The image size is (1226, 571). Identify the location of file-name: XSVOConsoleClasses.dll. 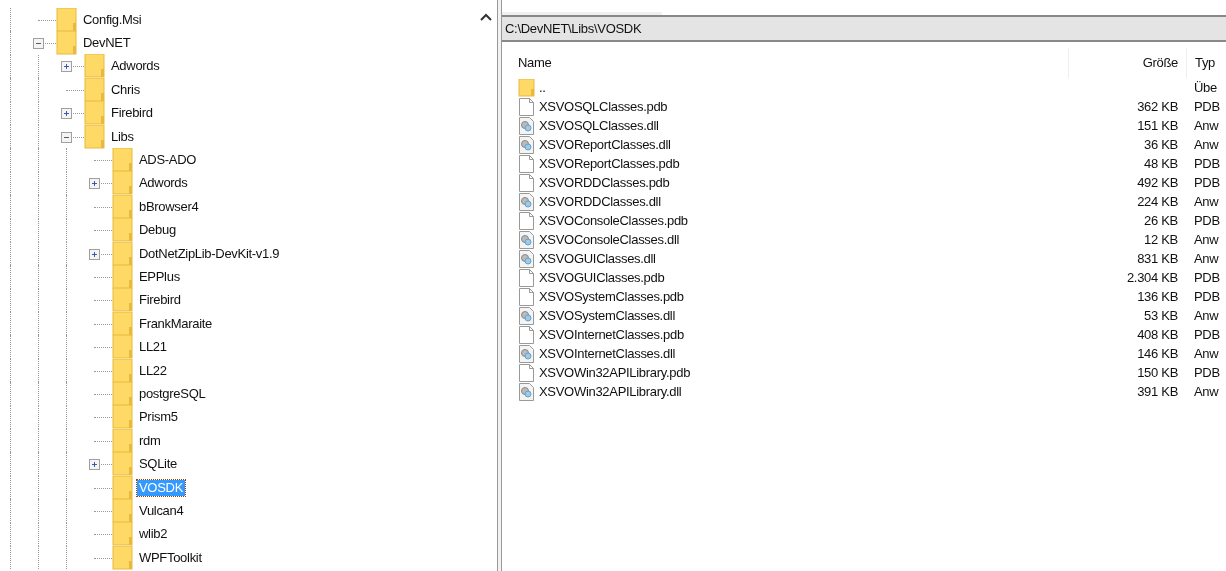
(609, 239).